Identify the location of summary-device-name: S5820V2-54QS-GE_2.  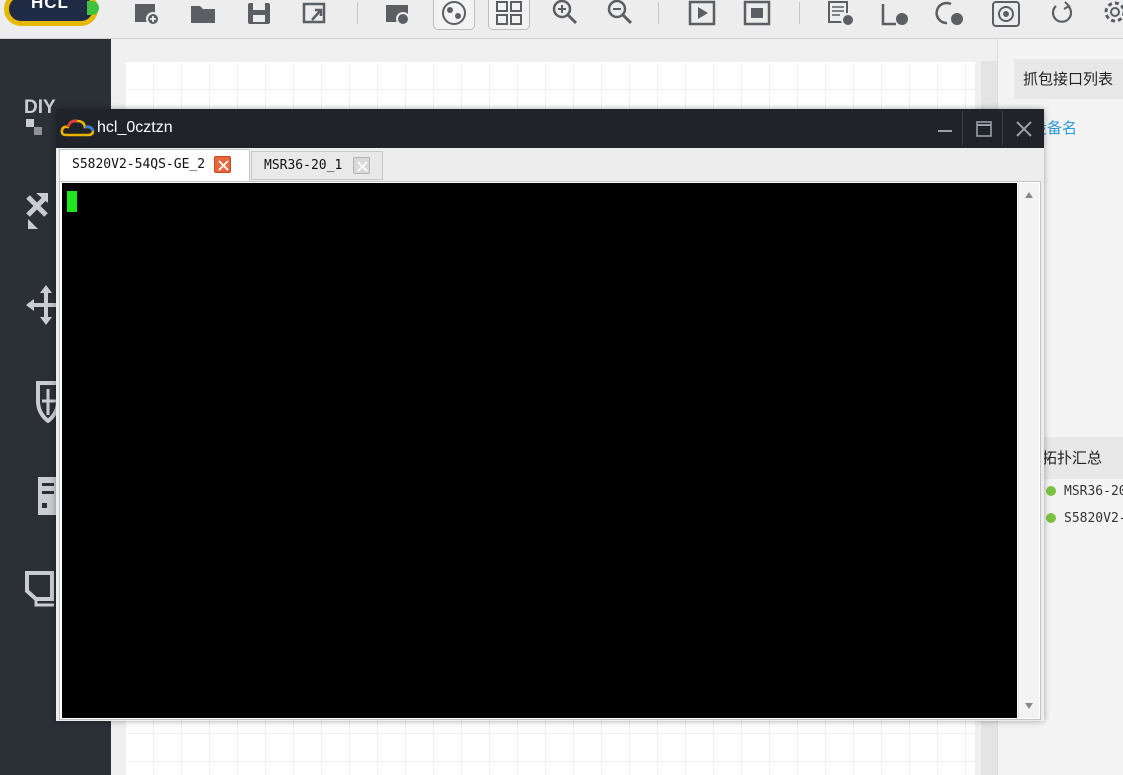
(1093, 518).